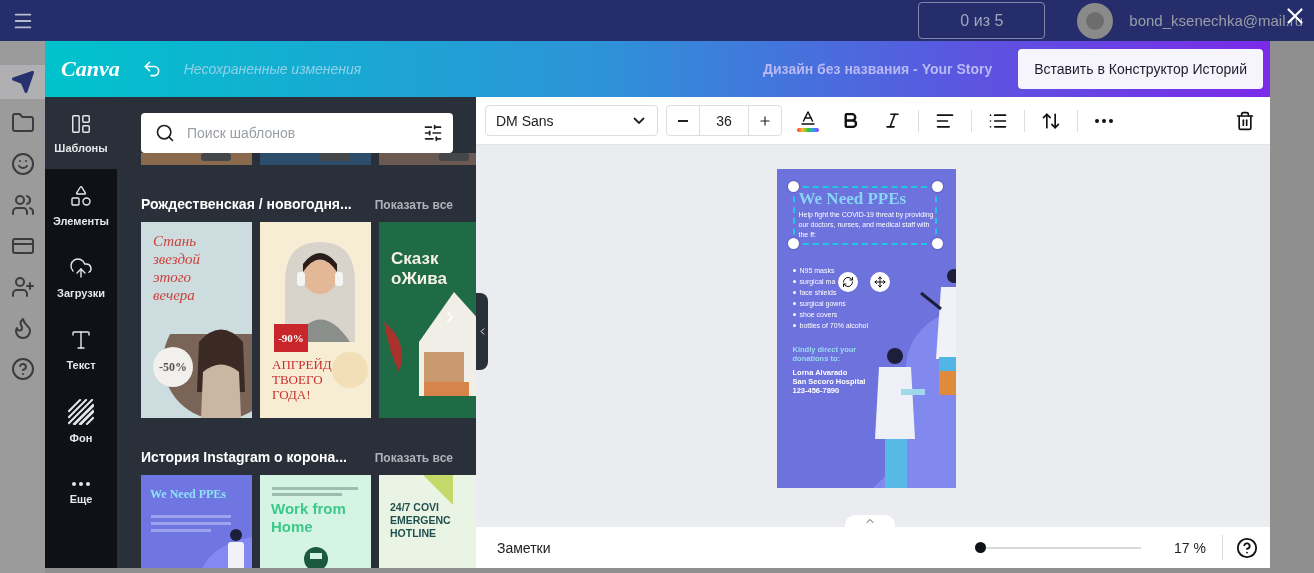 This screenshot has width=1314, height=573. What do you see at coordinates (291, 338) in the screenshot?
I see `discount-badge: -90%` at bounding box center [291, 338].